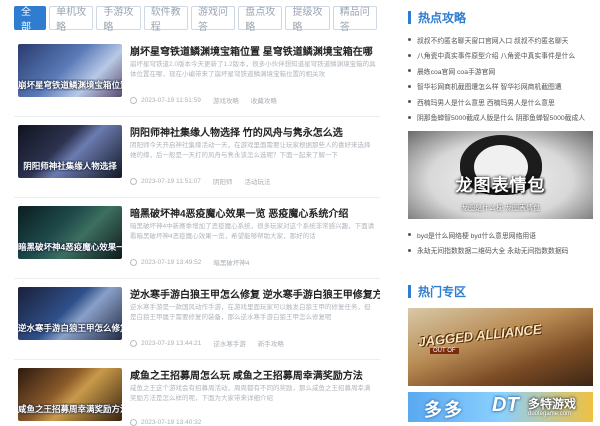 The width and height of the screenshot is (600, 426). What do you see at coordinates (355, 19) in the screenshot?
I see `tab-featured-qa: 精品问答` at bounding box center [355, 19].